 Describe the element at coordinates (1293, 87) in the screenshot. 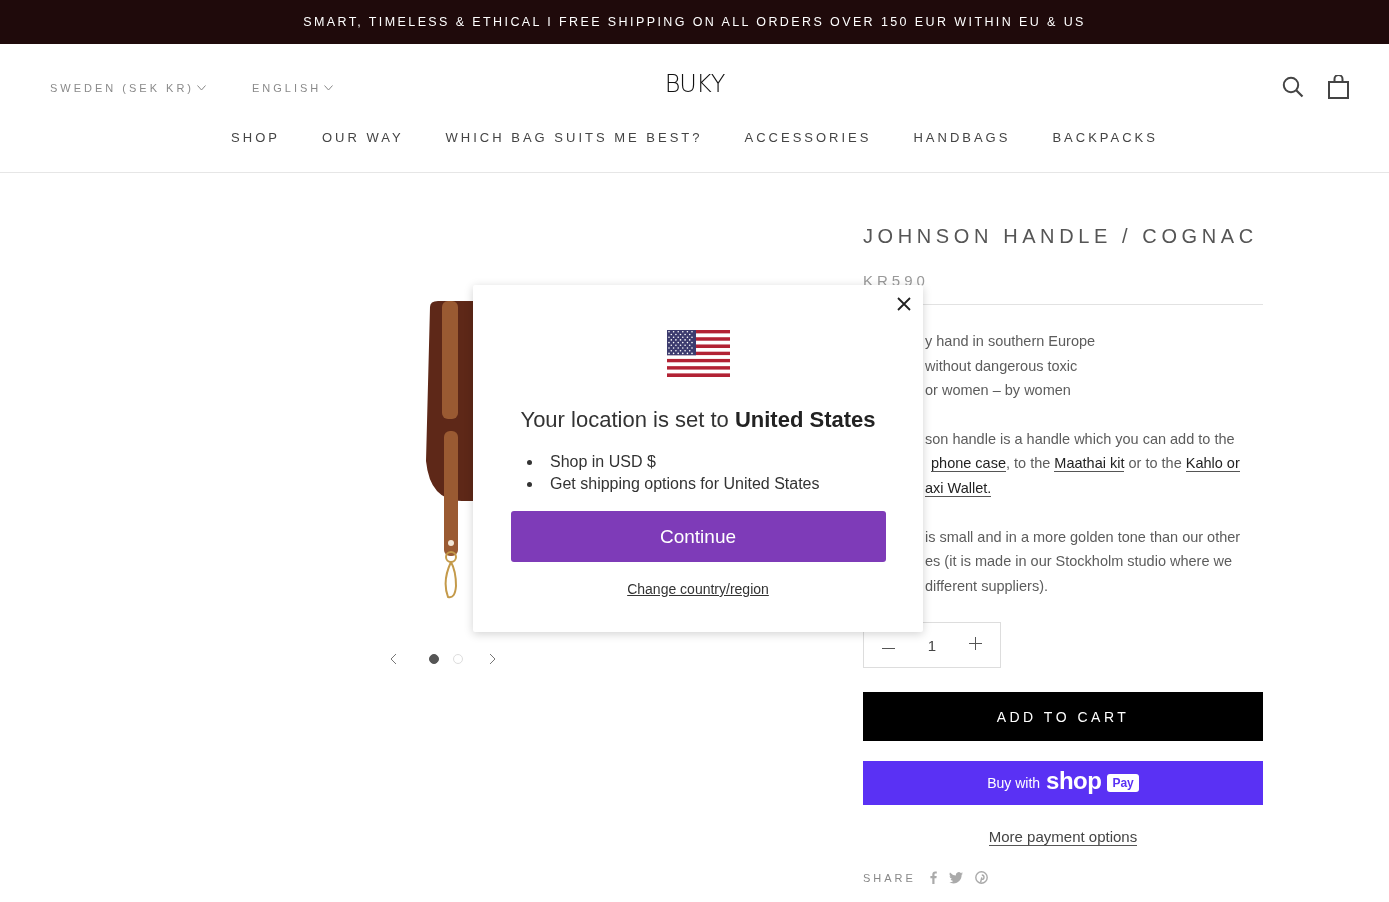

I see `search-icon` at that location.